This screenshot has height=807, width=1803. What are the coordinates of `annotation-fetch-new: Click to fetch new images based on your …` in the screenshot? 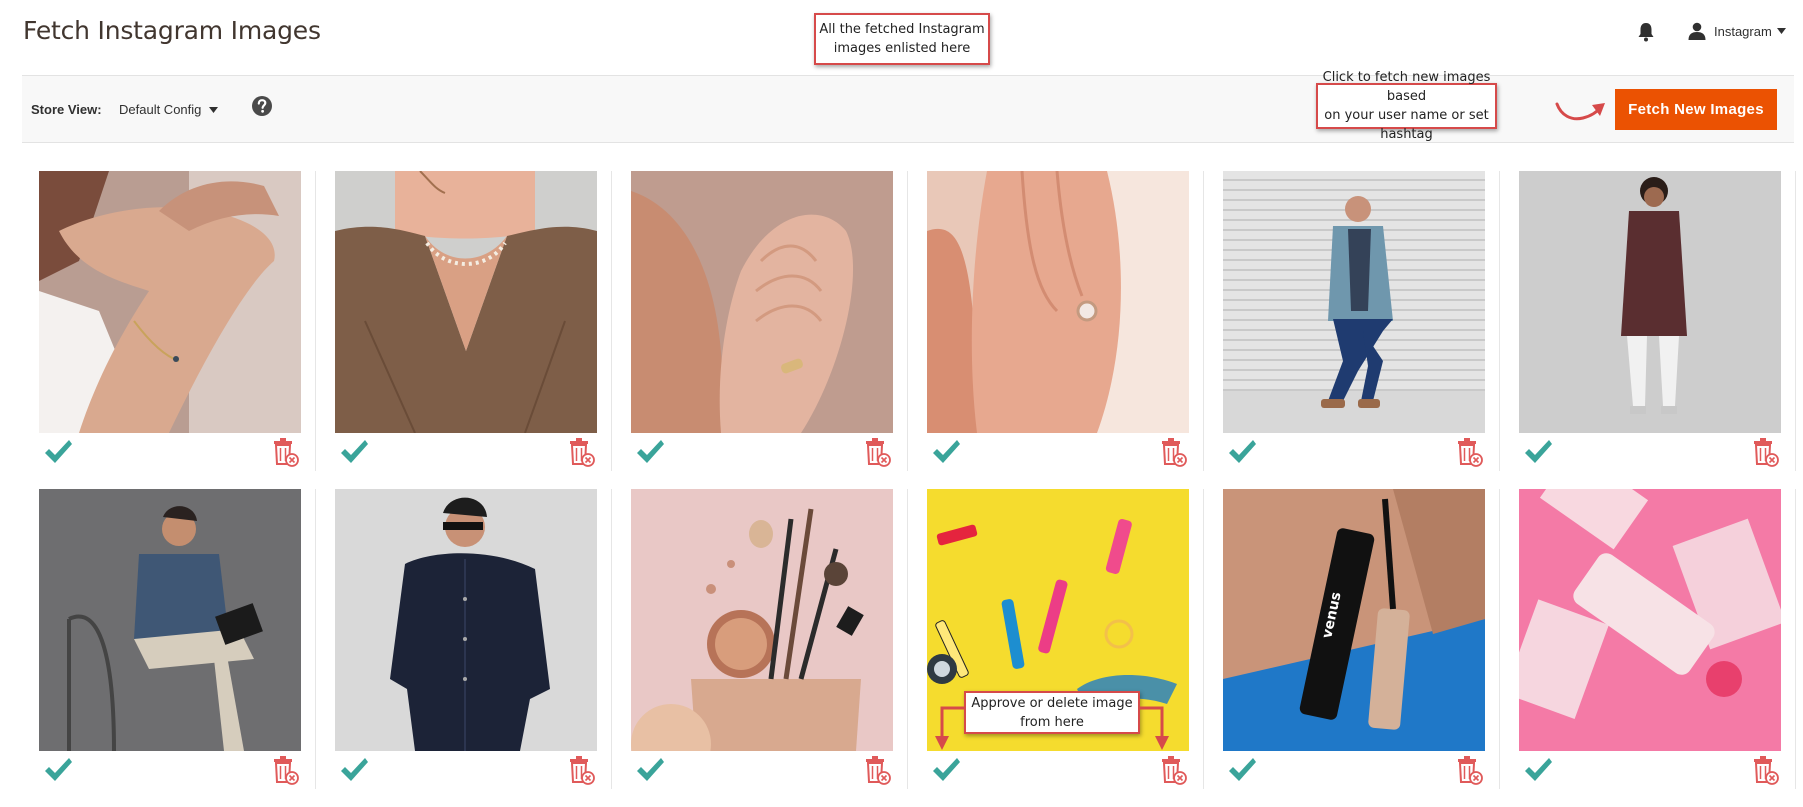 It's located at (1406, 106).